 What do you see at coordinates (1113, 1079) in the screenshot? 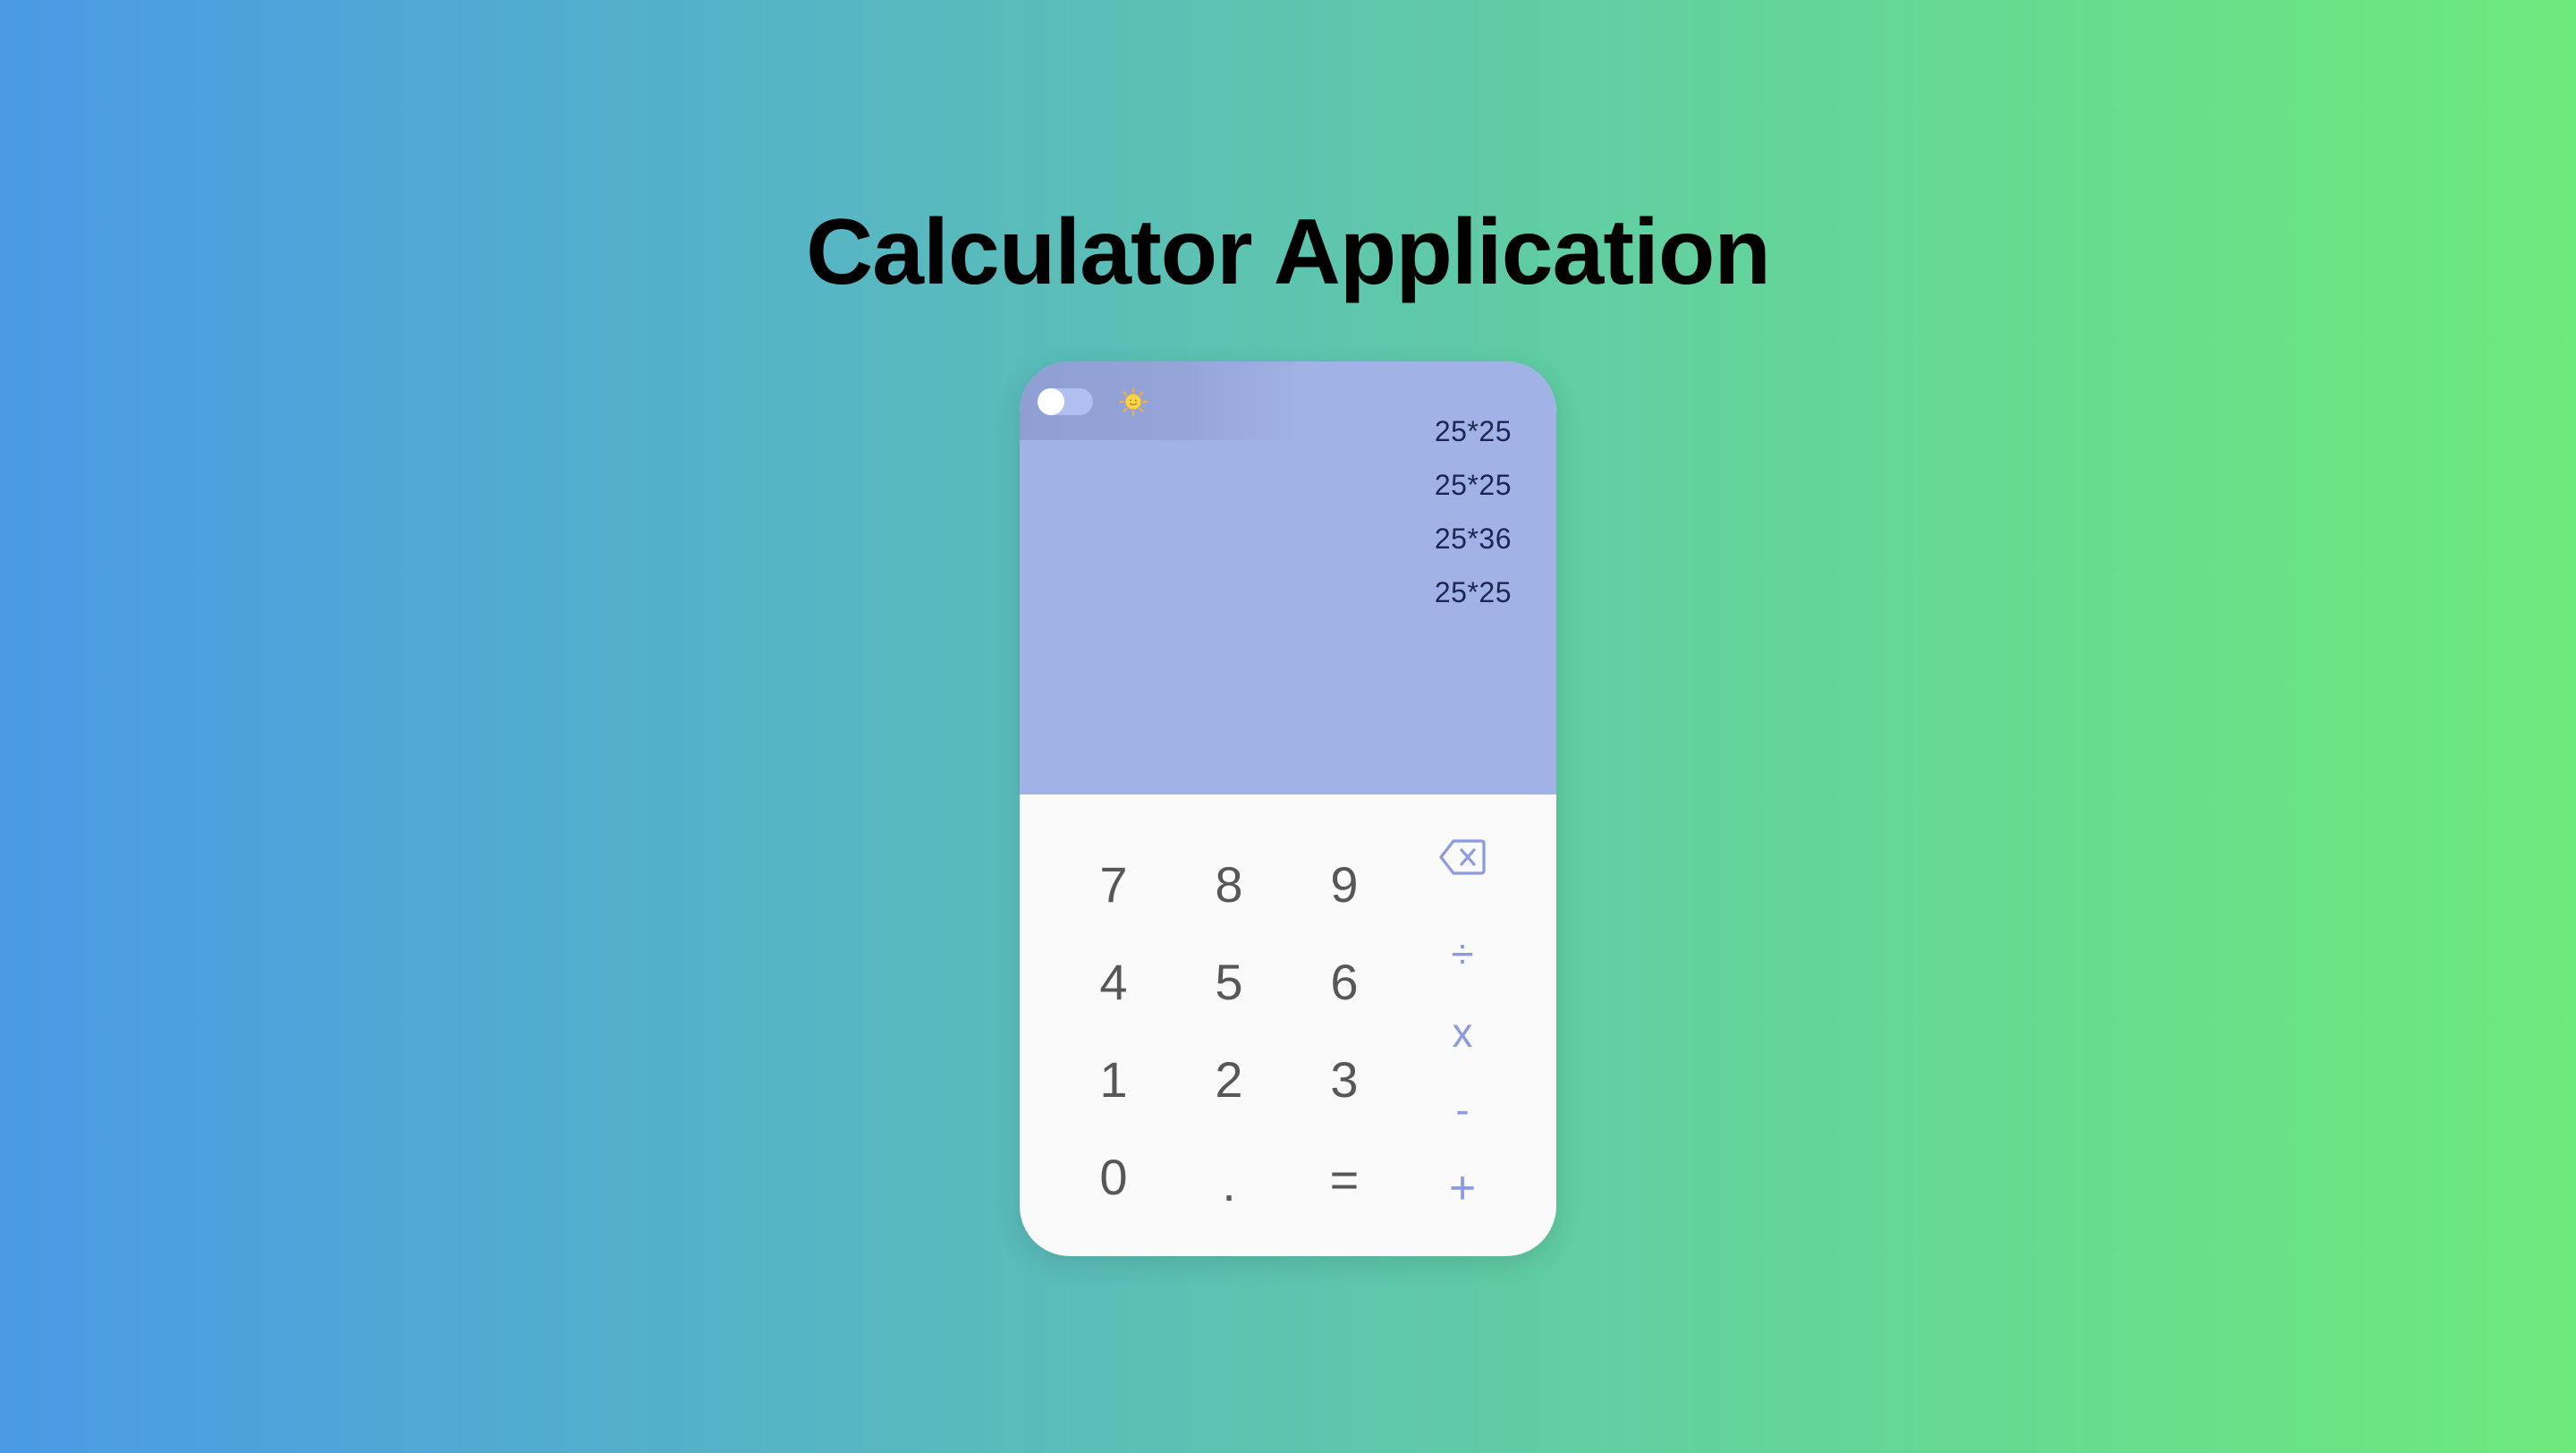
I see `key-1: 1` at bounding box center [1113, 1079].